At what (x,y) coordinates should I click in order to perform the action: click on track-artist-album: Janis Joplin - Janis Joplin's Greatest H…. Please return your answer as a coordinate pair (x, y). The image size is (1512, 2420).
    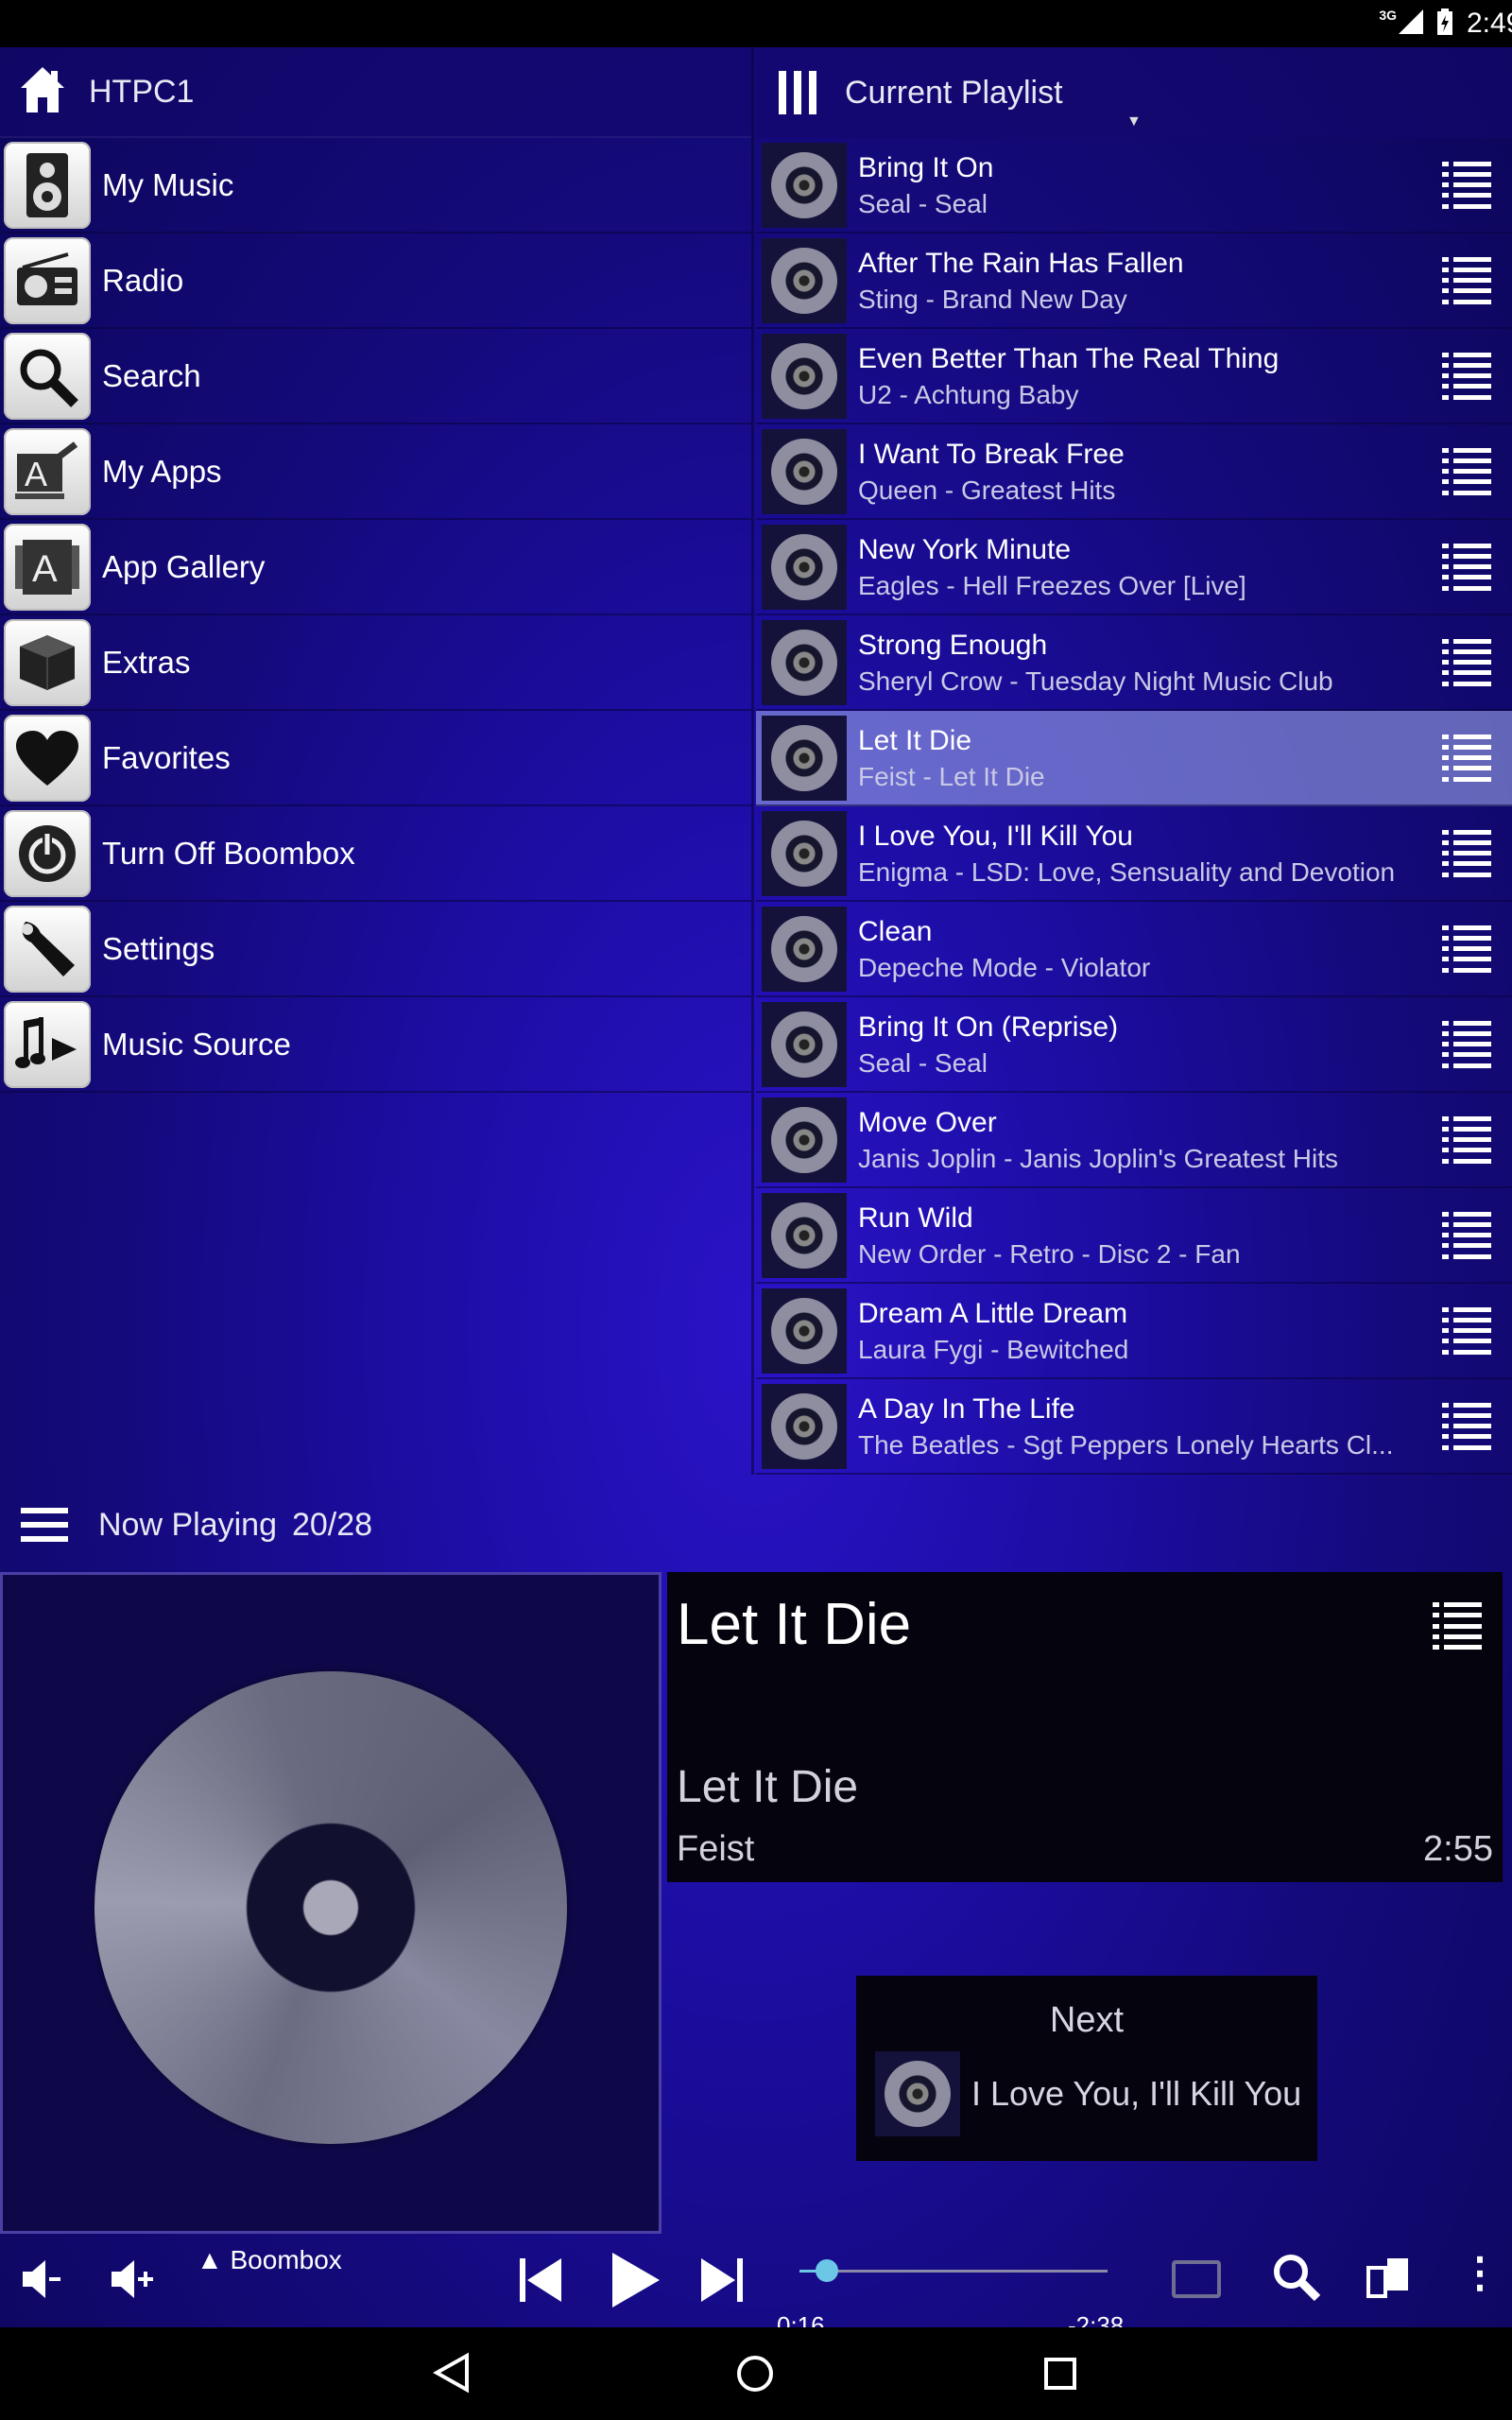
    Looking at the image, I should click on (1098, 1158).